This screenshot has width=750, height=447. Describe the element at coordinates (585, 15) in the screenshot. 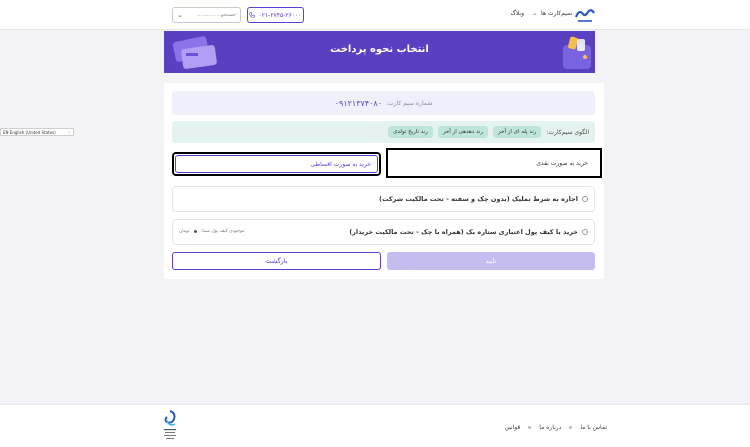

I see `setareh-yek-logo` at that location.